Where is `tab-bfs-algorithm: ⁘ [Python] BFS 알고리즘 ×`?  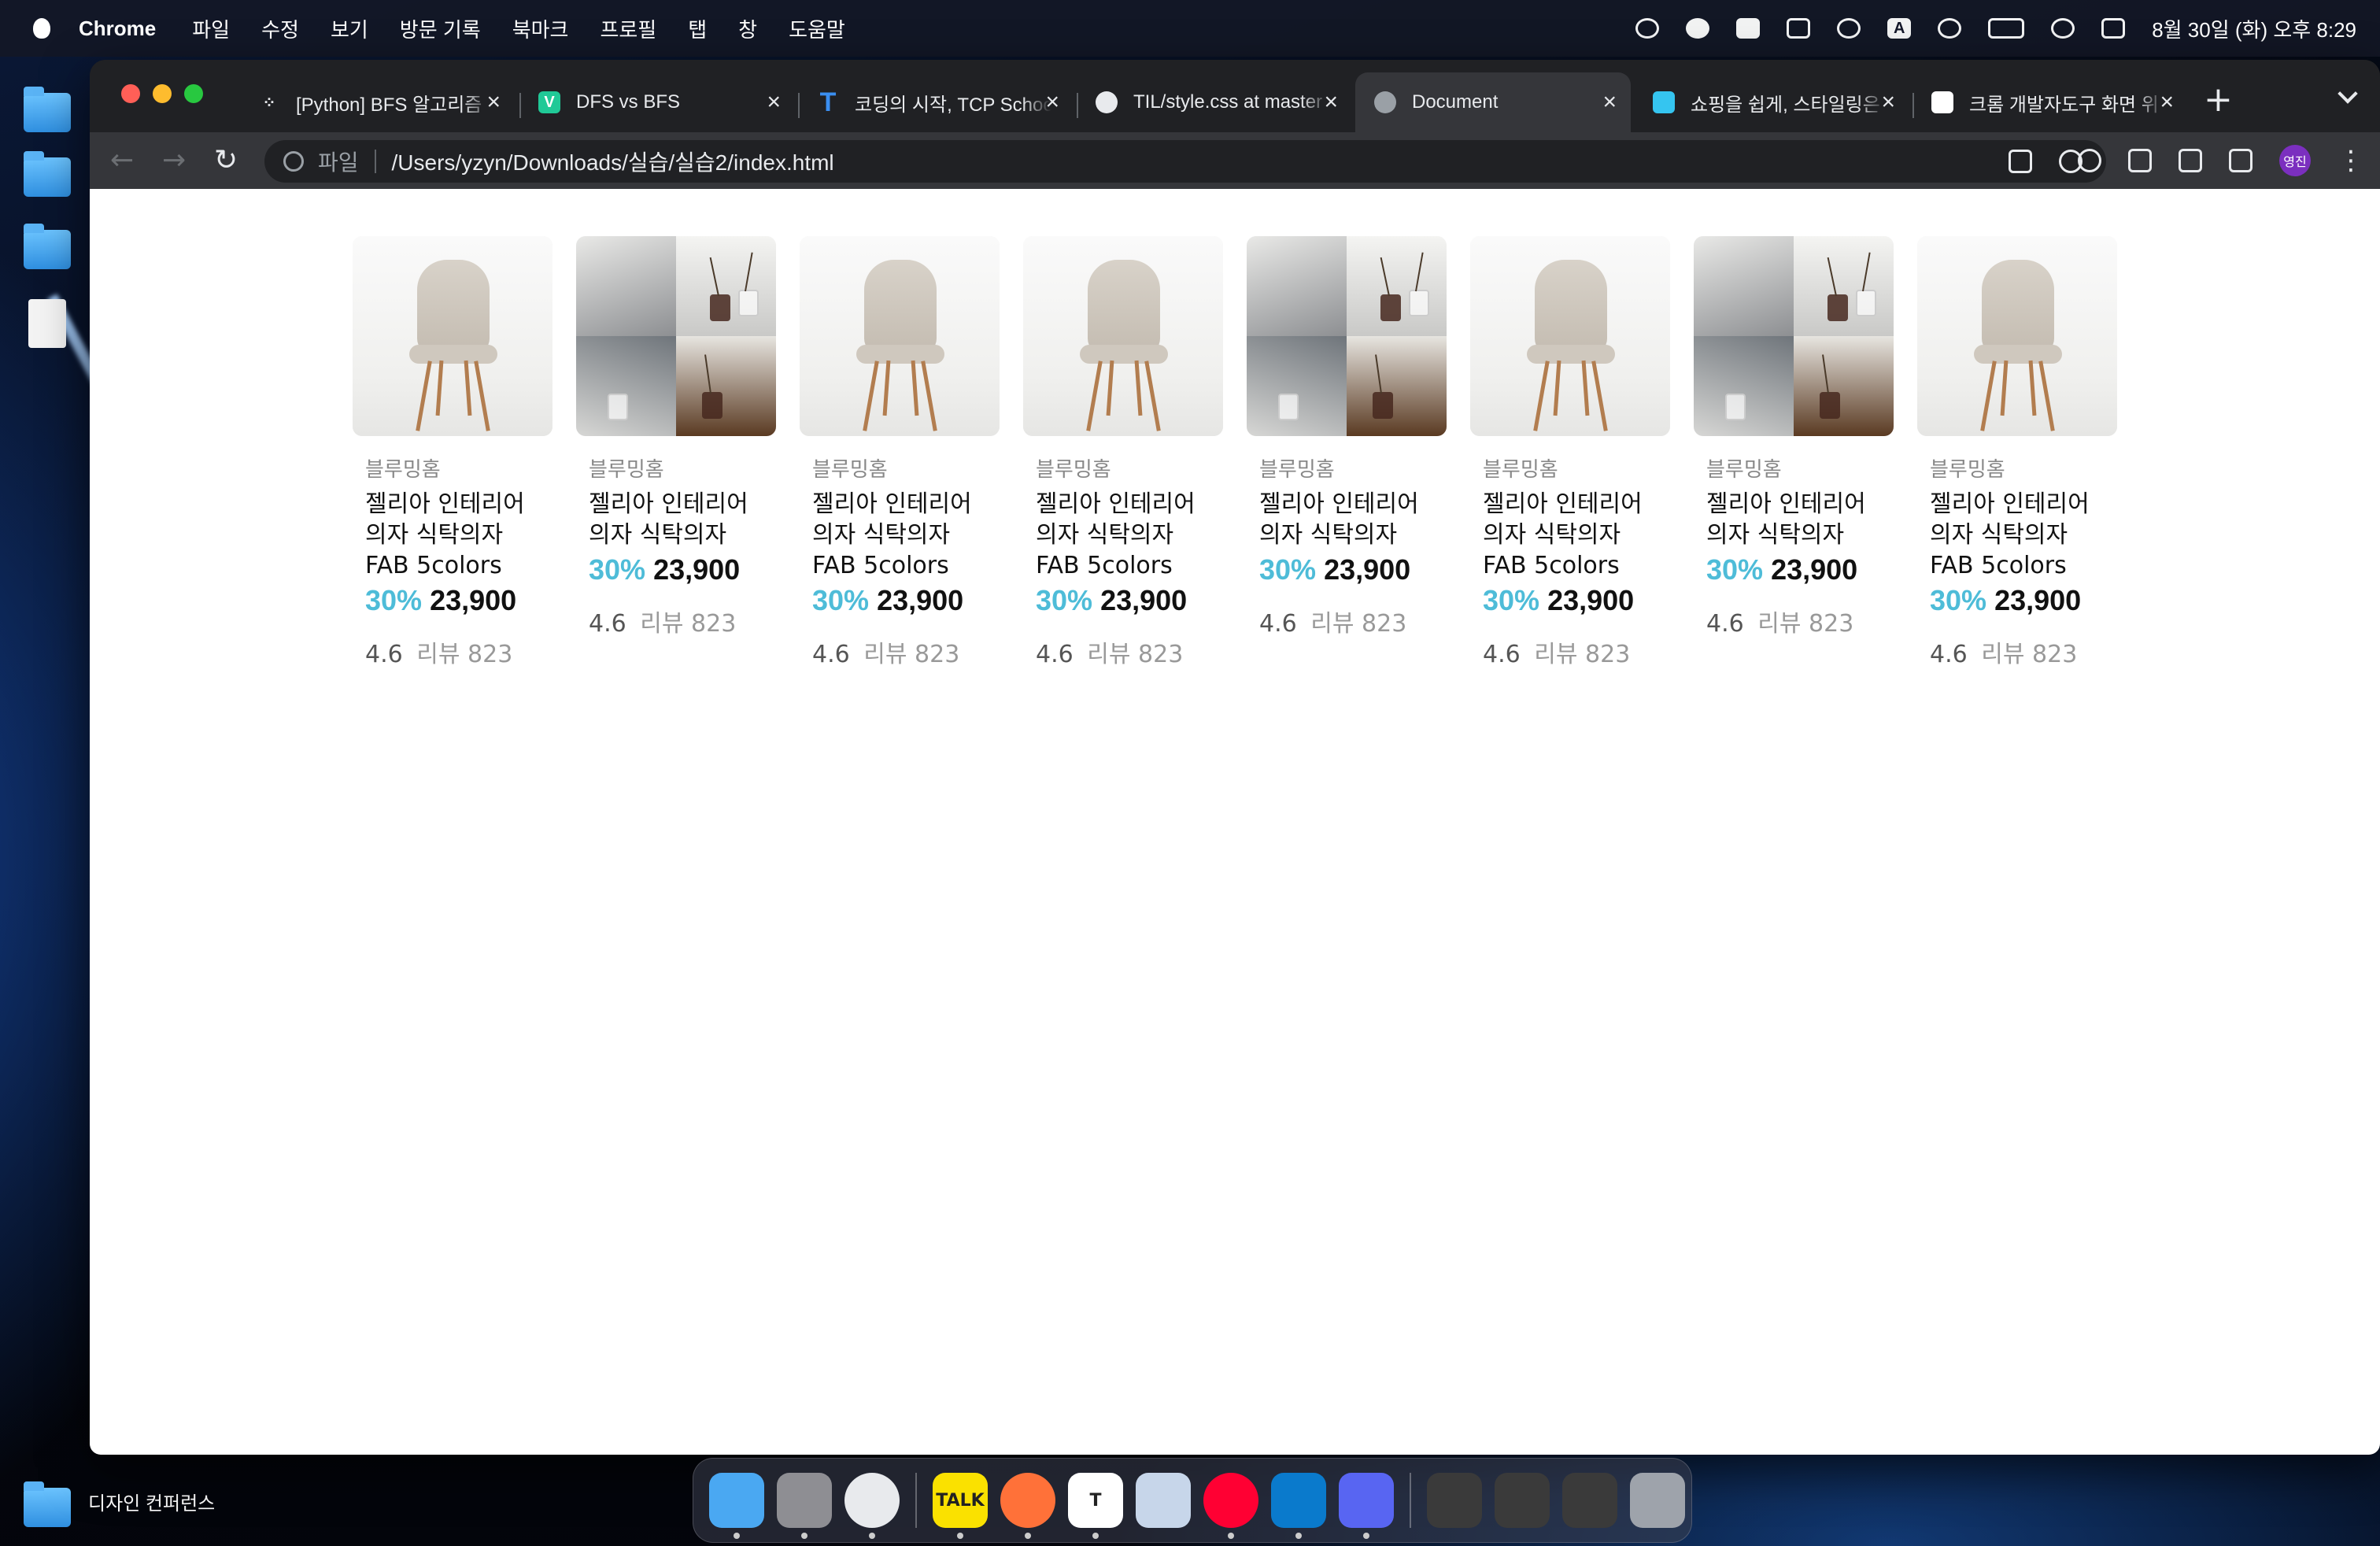
tab-bfs-algorithm: ⁘ [Python] BFS 알고리즘 × is located at coordinates (377, 102).